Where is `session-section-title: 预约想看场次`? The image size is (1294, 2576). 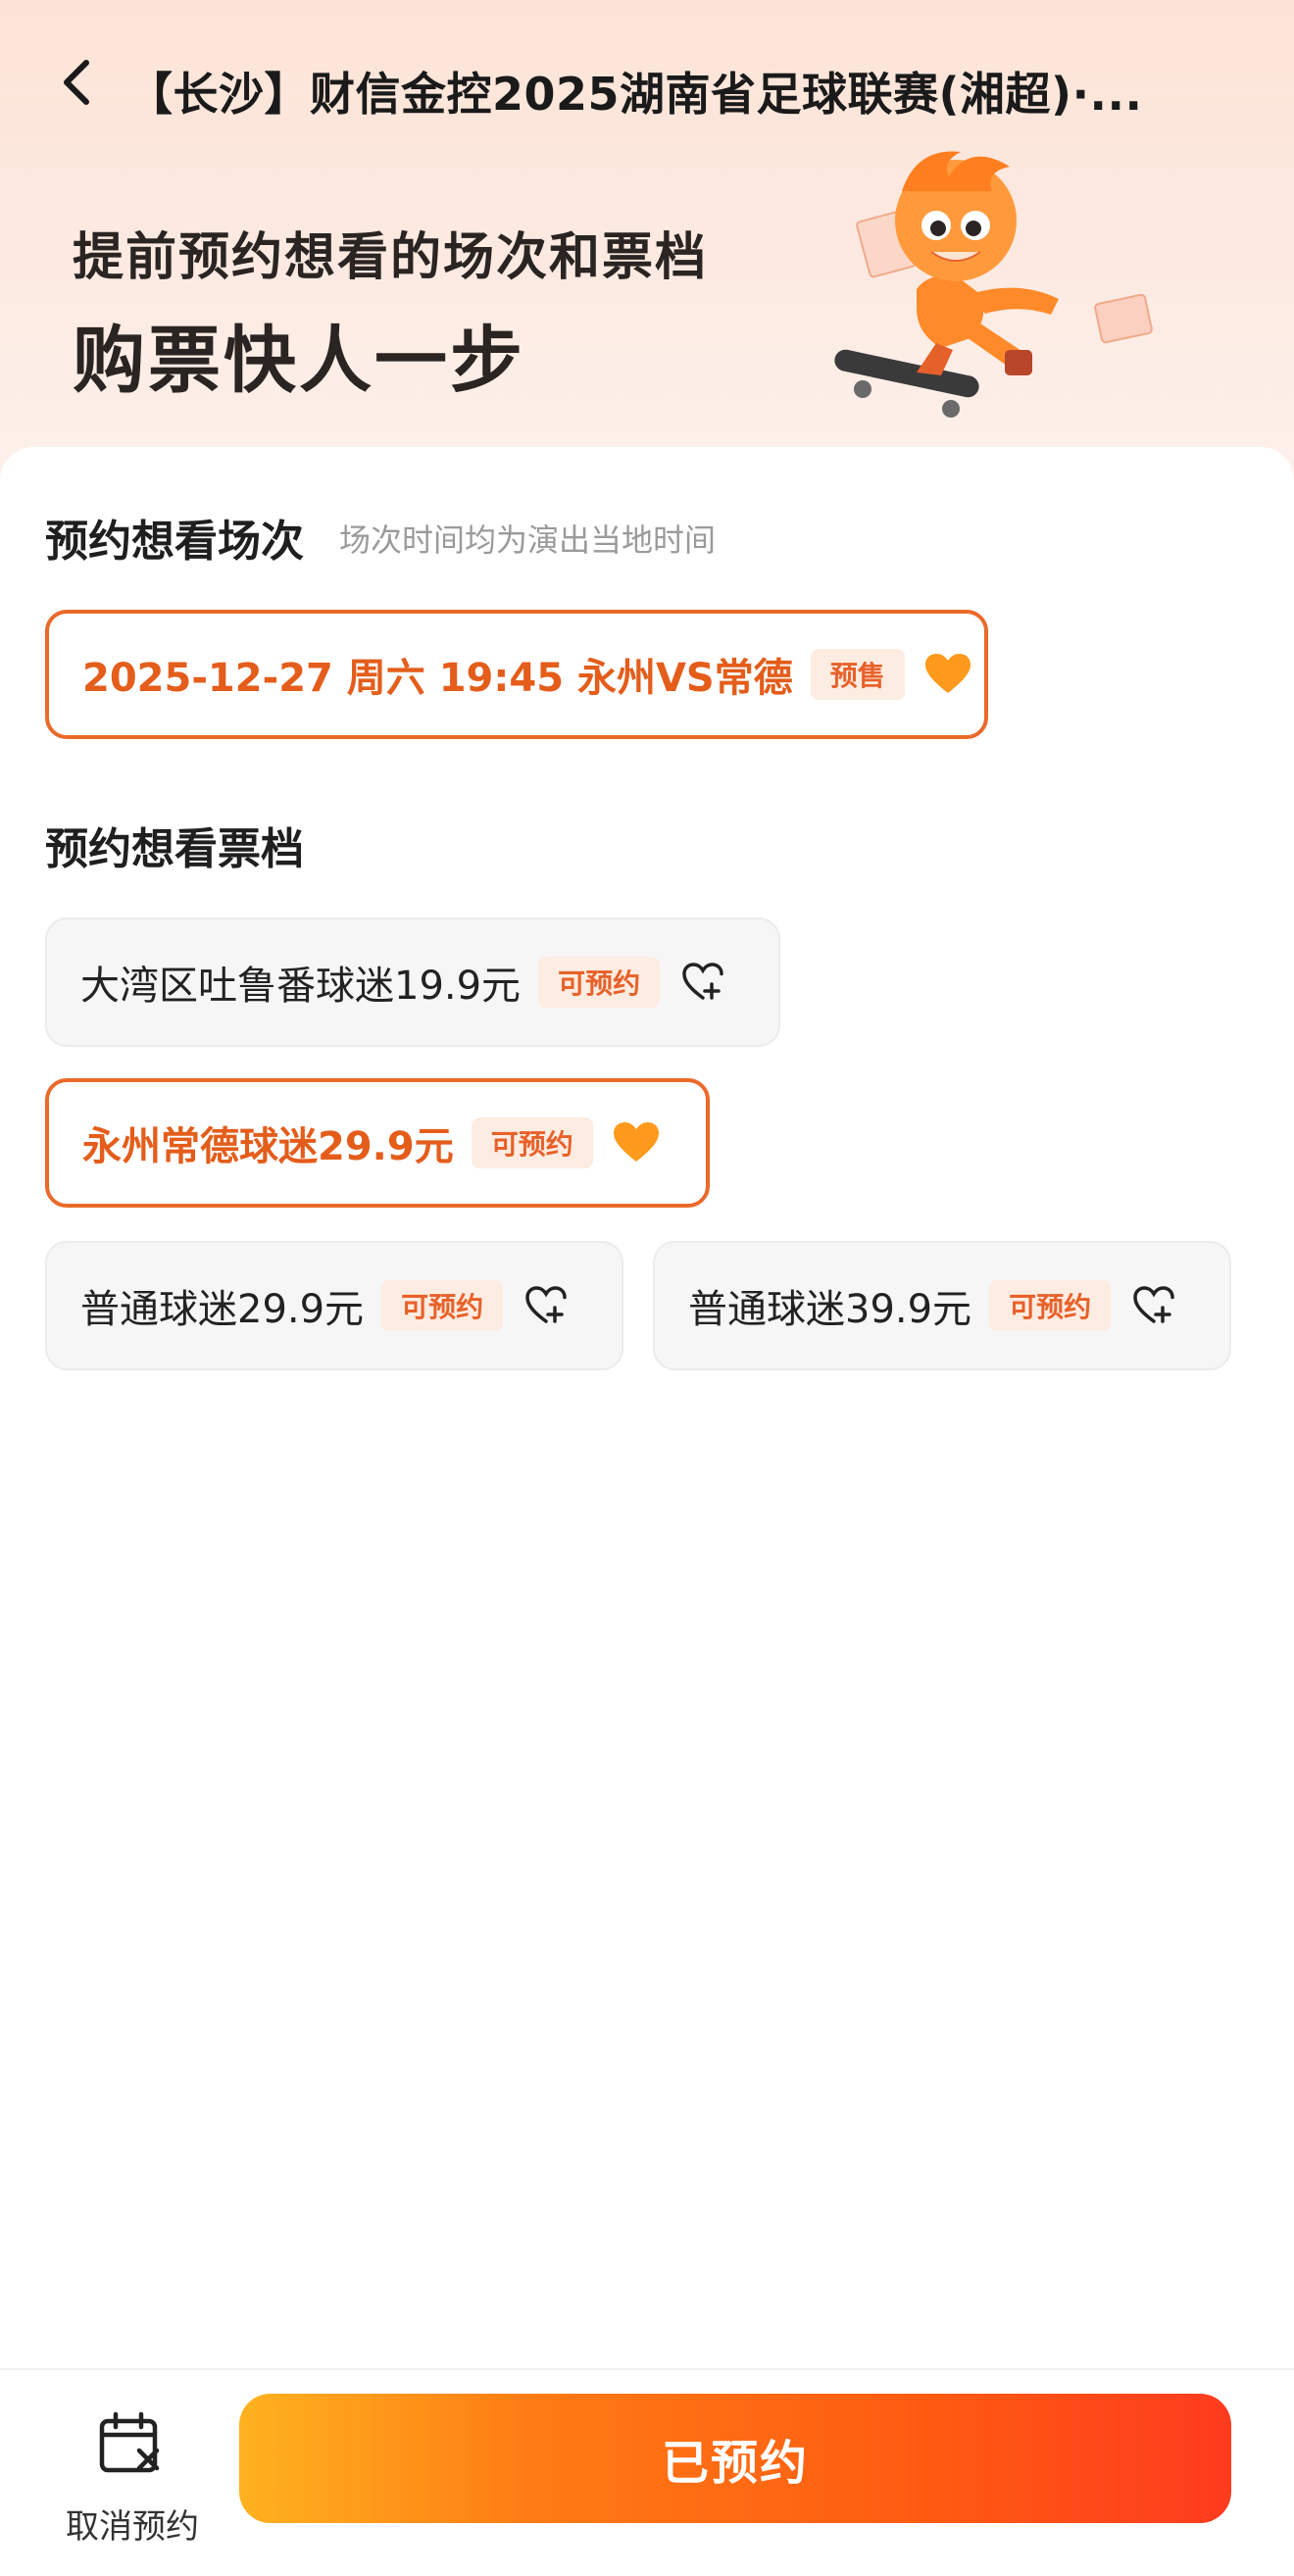 session-section-title: 预约想看场次 is located at coordinates (174, 542).